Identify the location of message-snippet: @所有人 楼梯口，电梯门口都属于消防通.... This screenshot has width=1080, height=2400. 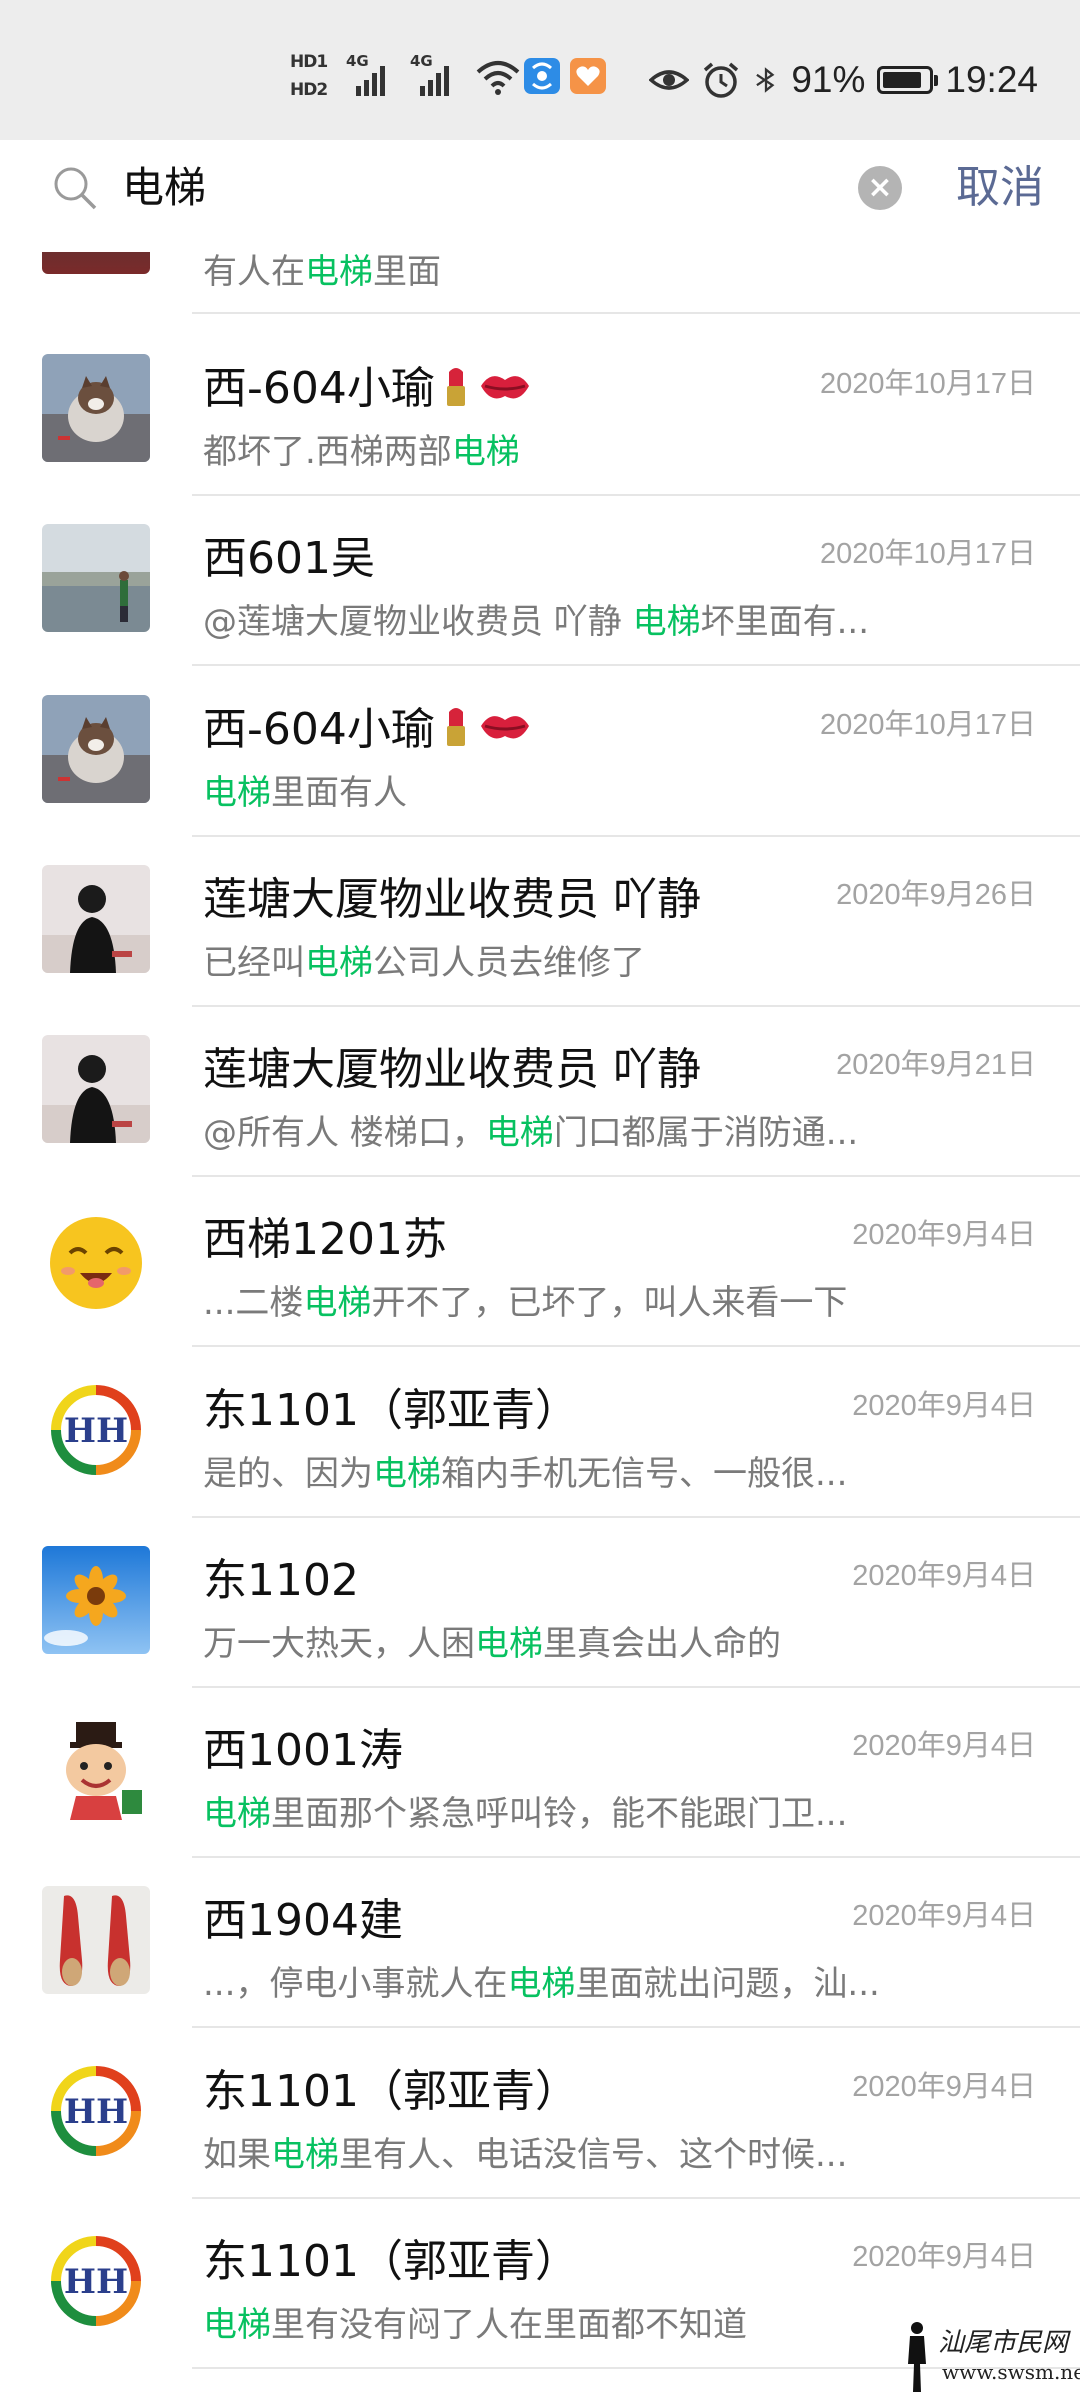
(531, 1133).